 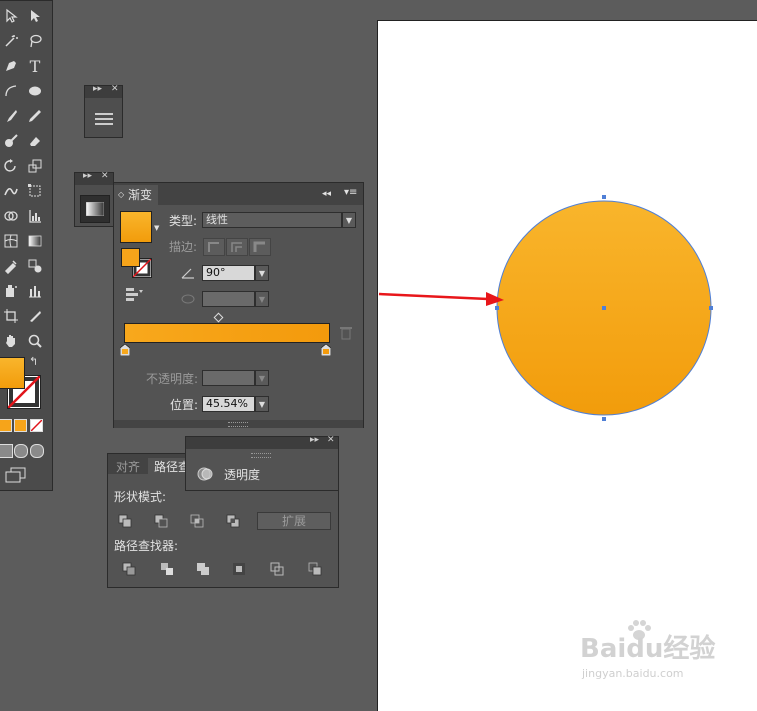 I want to click on annotation-arrow-shaft, so click(x=433, y=296).